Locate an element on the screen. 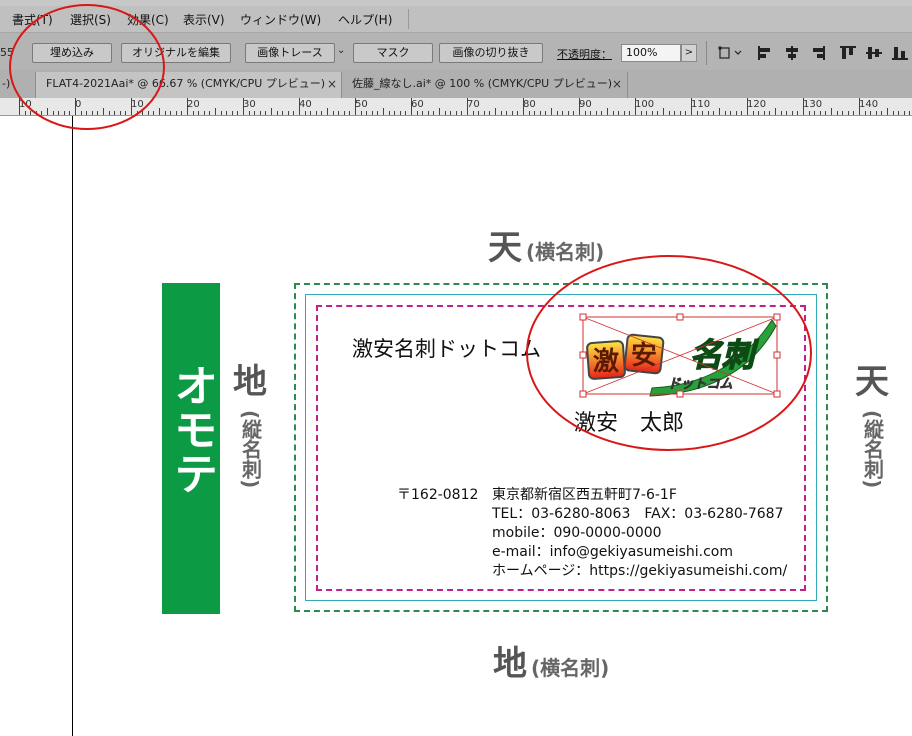 Image resolution: width=912 pixels, height=736 pixels. omote-side-bar: オモテ is located at coordinates (191, 448).